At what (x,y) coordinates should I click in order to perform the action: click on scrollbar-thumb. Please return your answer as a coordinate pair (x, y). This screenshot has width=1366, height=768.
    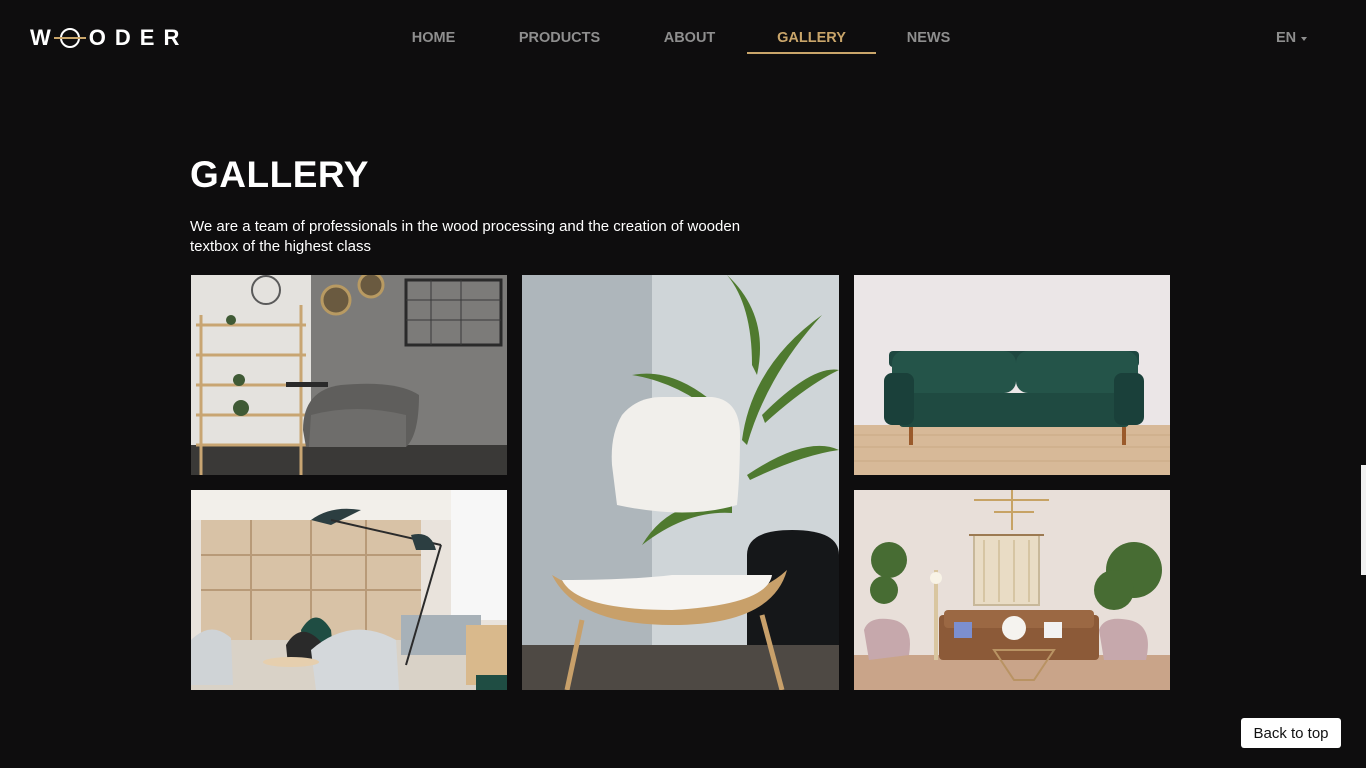
    Looking at the image, I should click on (1363, 520).